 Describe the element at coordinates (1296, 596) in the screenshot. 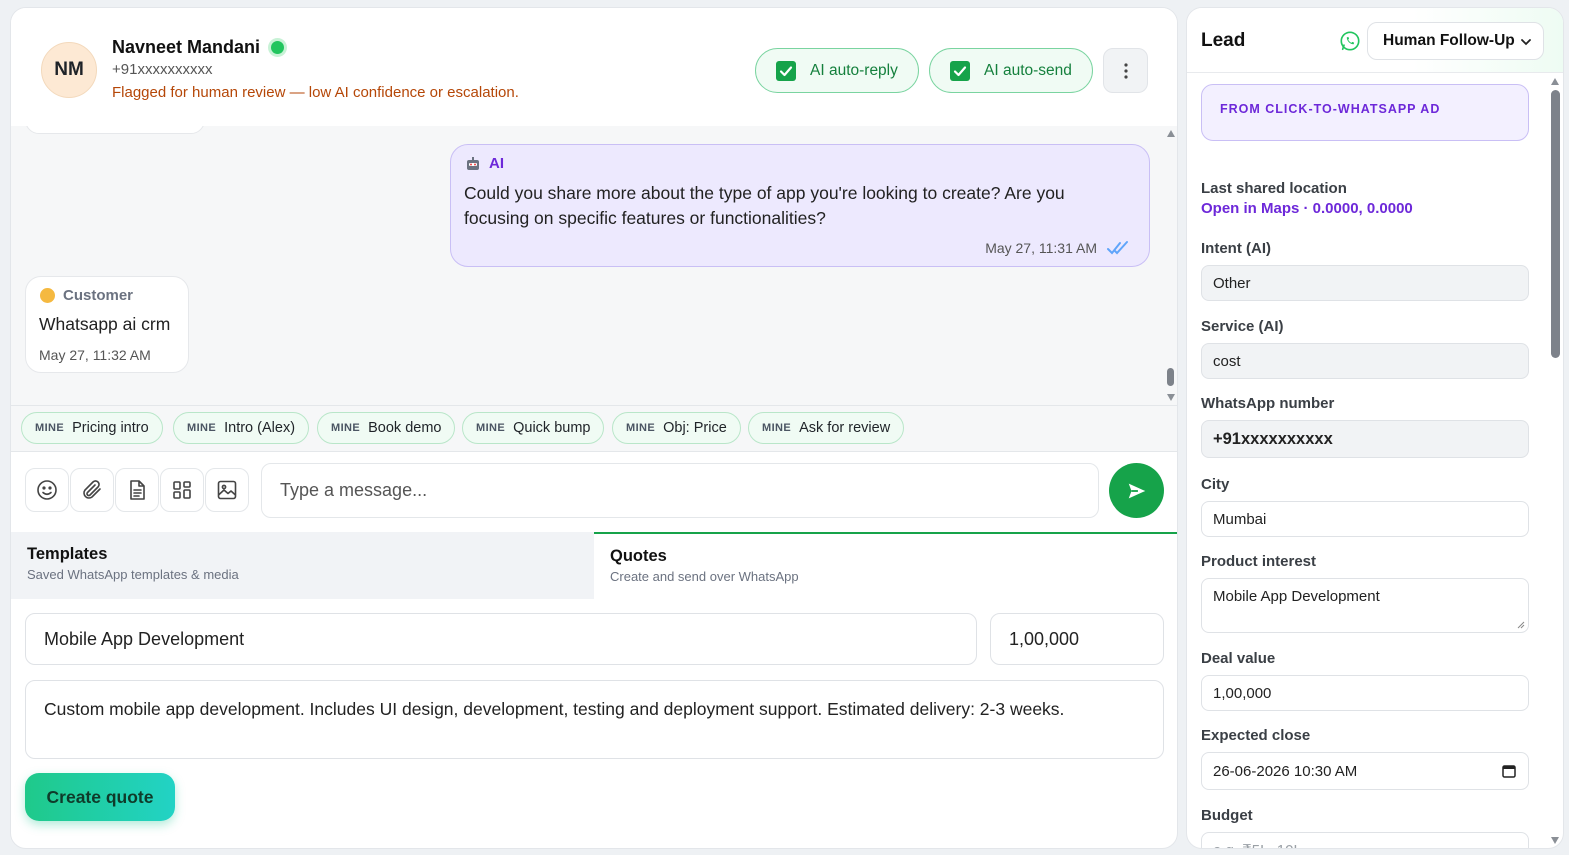

I see `product-interest-value: Mobile App Development` at that location.